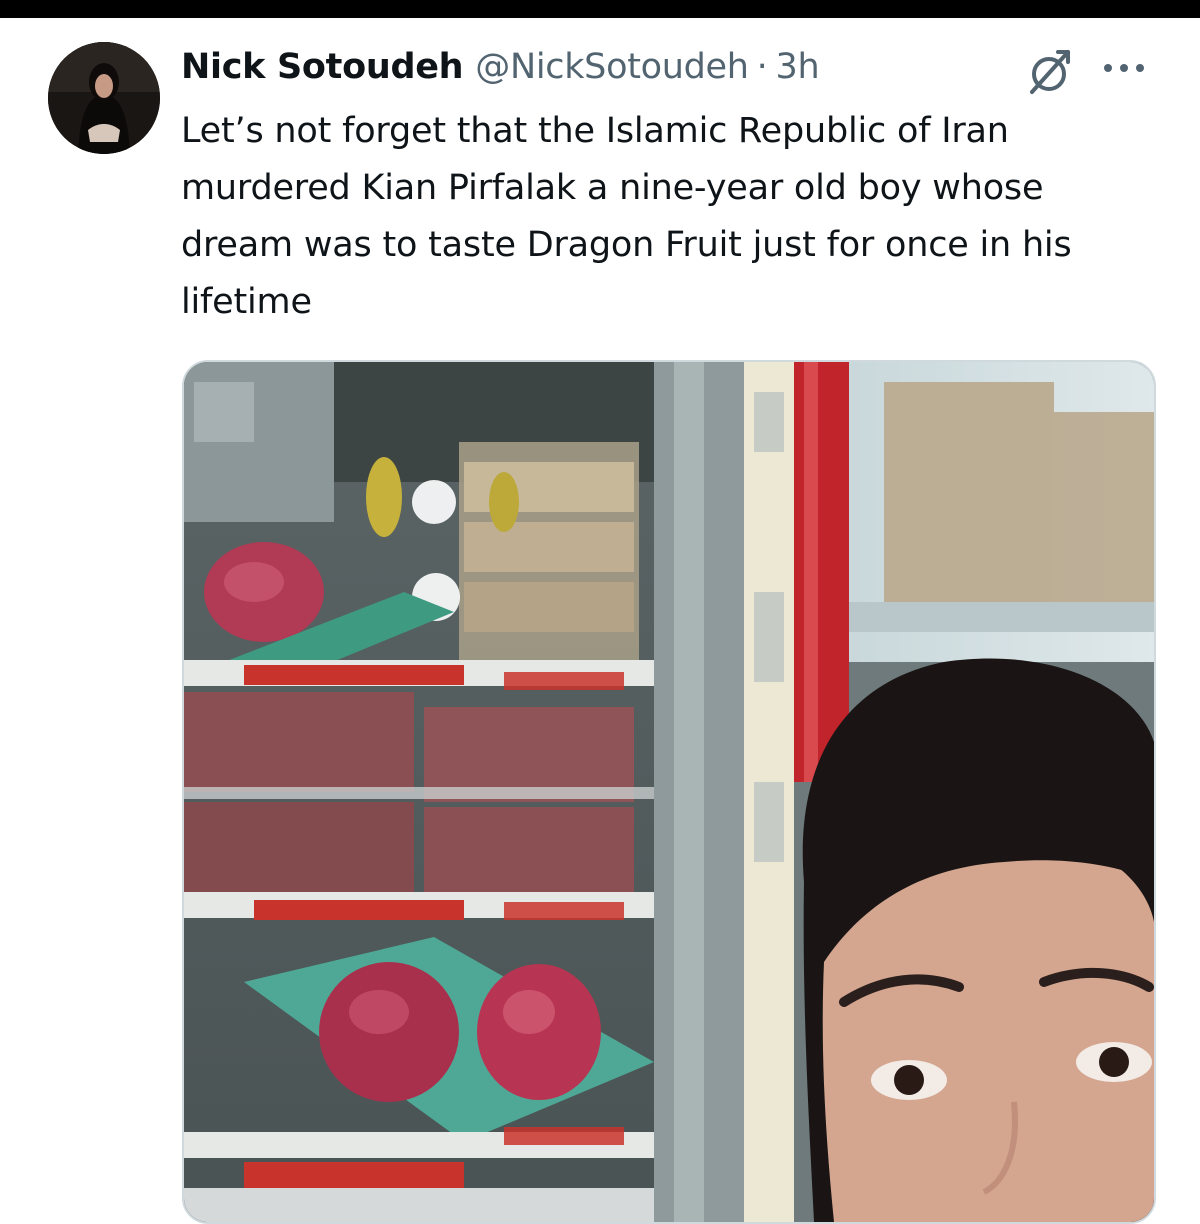 Image resolution: width=1200 pixels, height=1224 pixels. I want to click on timestamp: 3h, so click(798, 67).